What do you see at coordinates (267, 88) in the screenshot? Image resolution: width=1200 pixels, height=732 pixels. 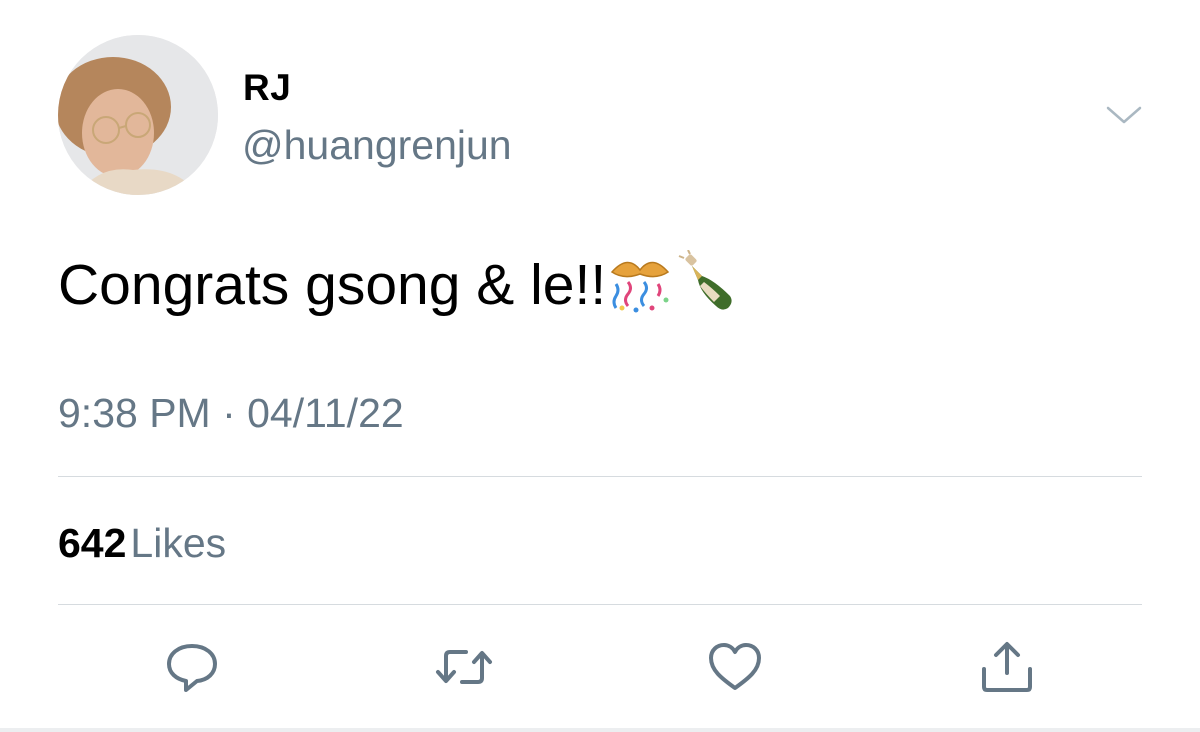 I see `author-display-name: RJ` at bounding box center [267, 88].